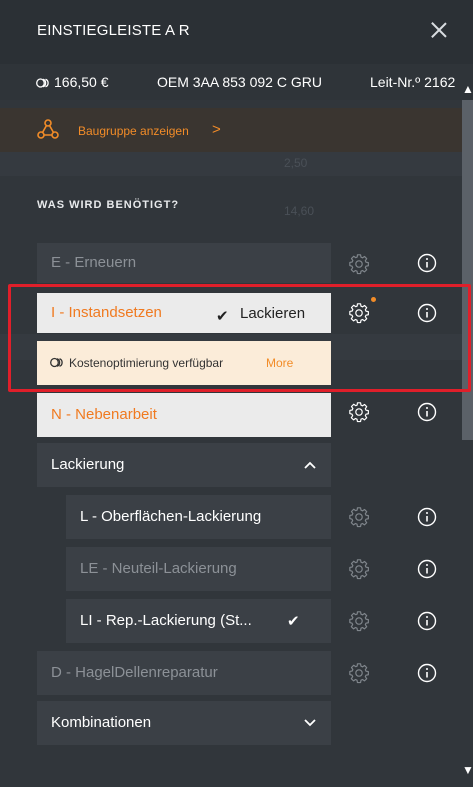 This screenshot has width=473, height=787. I want to click on oem-number: OEM 3AA 853 092 C GRU, so click(239, 82).